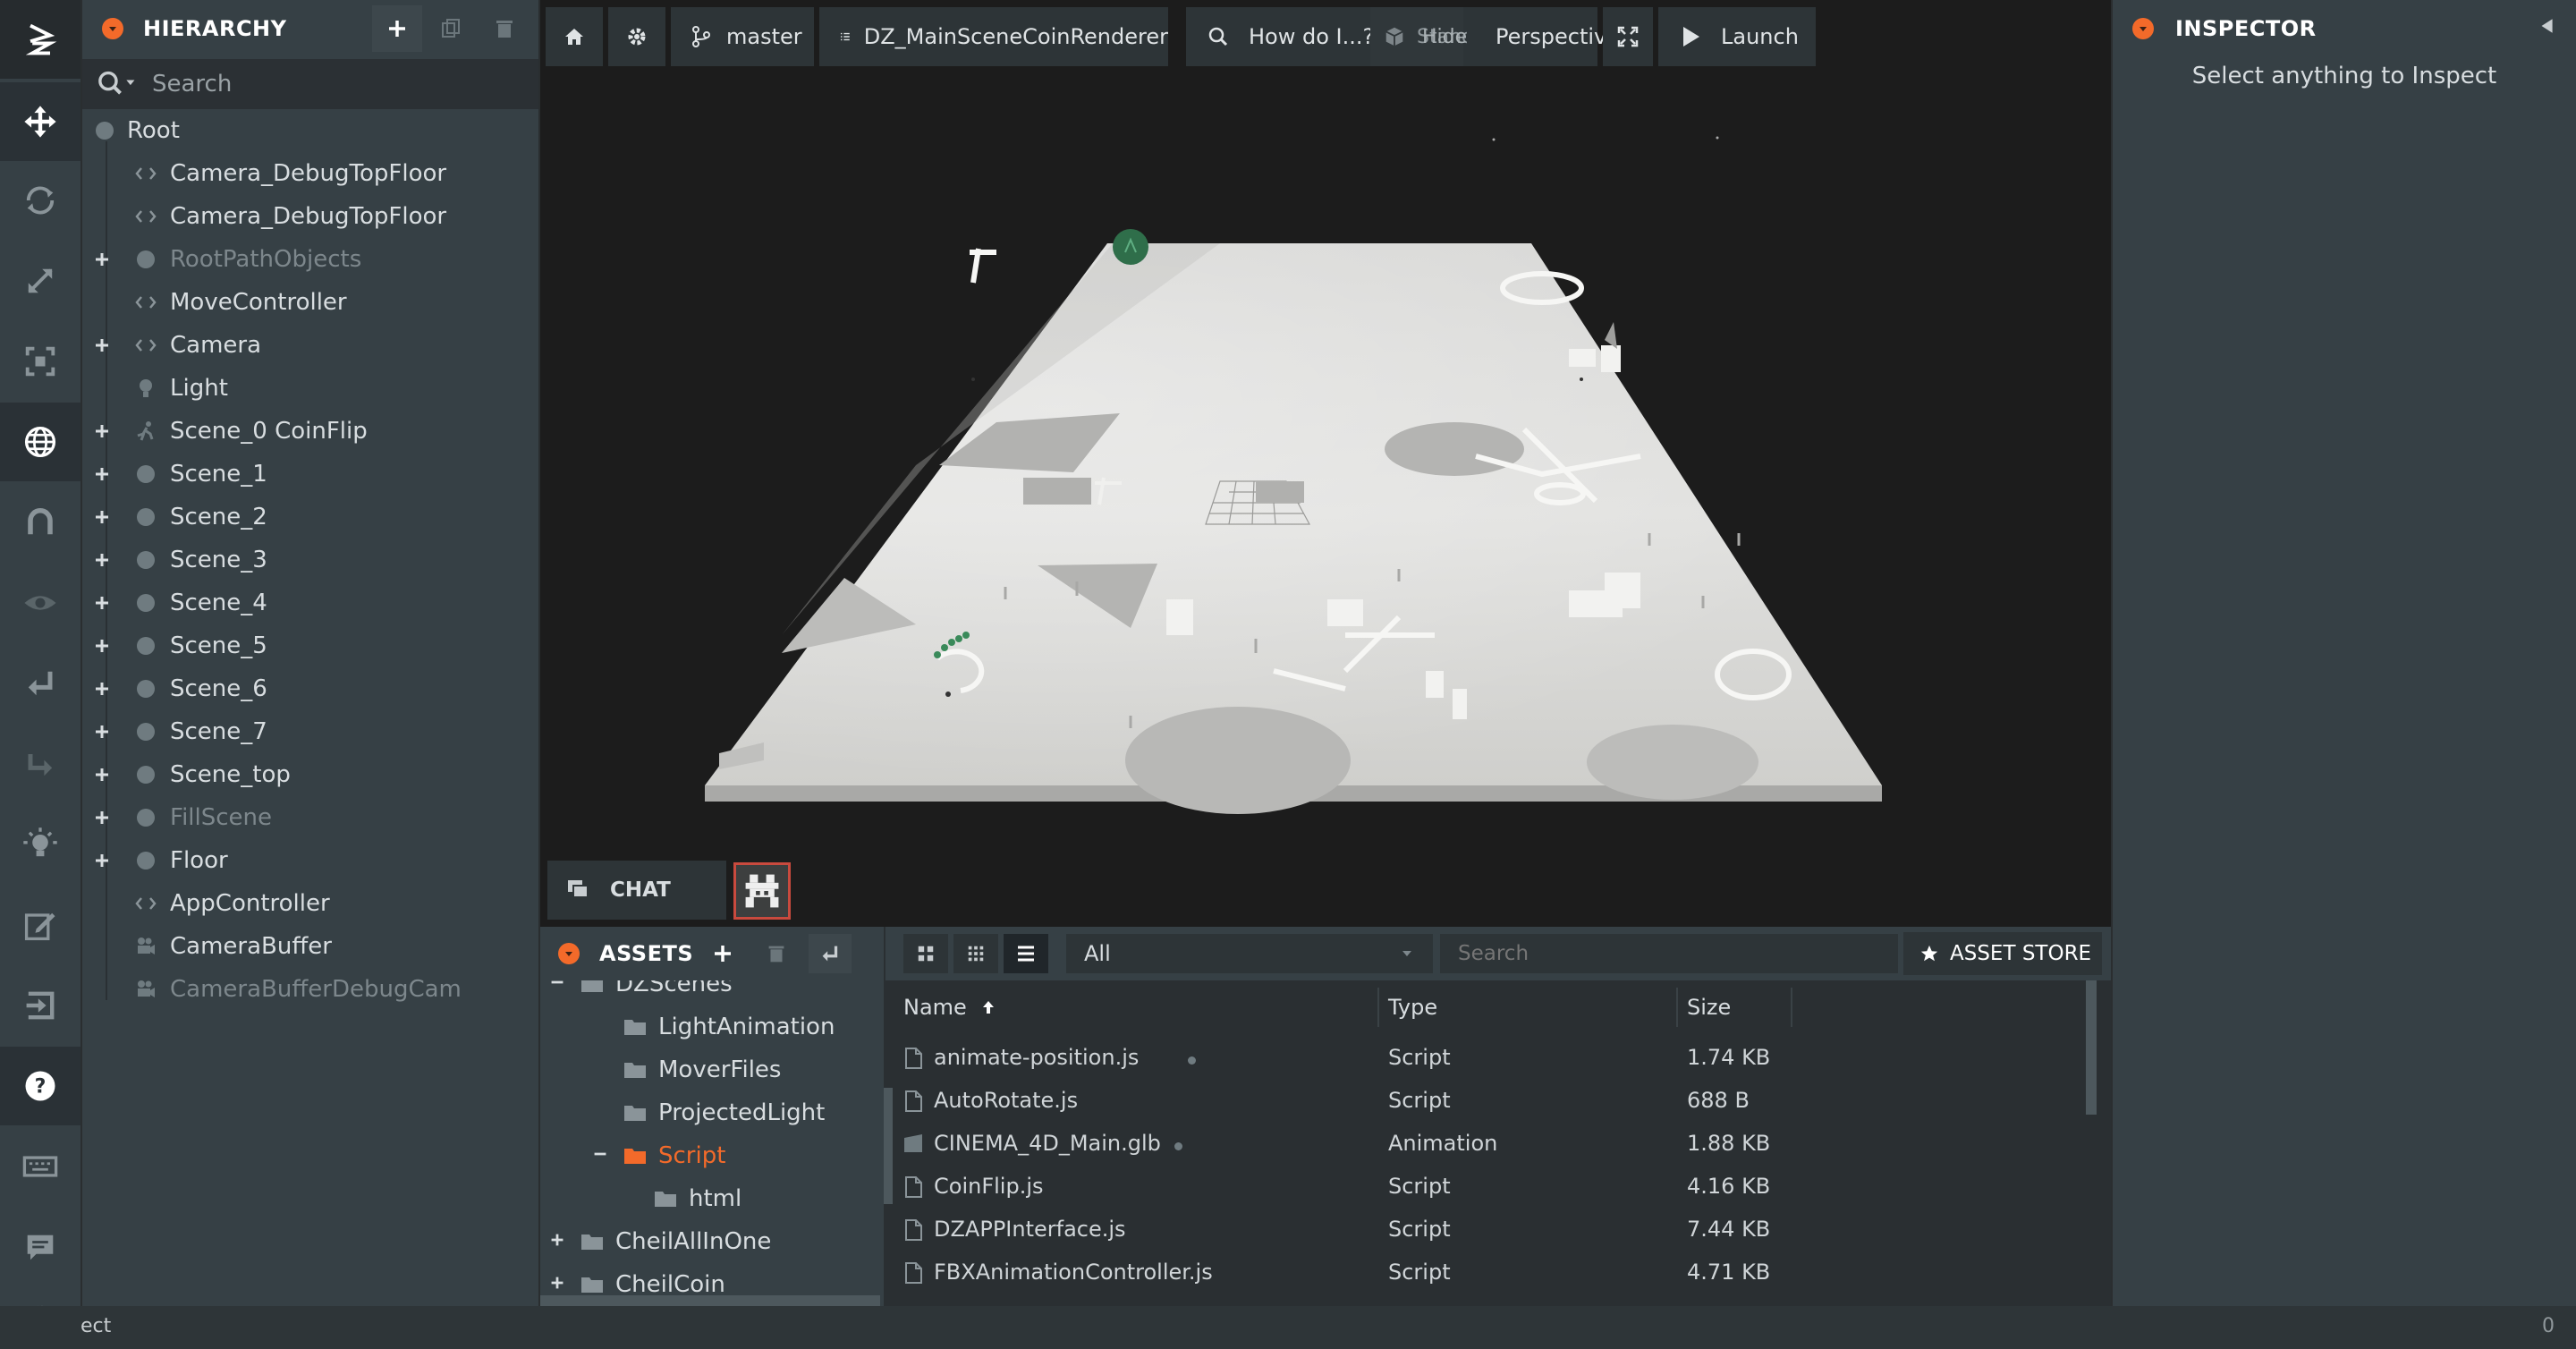 This screenshot has height=1349, width=2576. I want to click on tree-item: Scene_2, so click(310, 517).